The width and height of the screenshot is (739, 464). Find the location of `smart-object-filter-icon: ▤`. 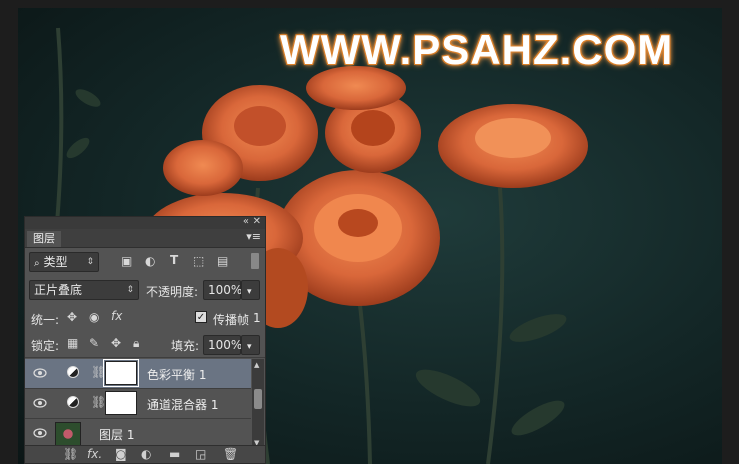

smart-object-filter-icon: ▤ is located at coordinates (222, 261).